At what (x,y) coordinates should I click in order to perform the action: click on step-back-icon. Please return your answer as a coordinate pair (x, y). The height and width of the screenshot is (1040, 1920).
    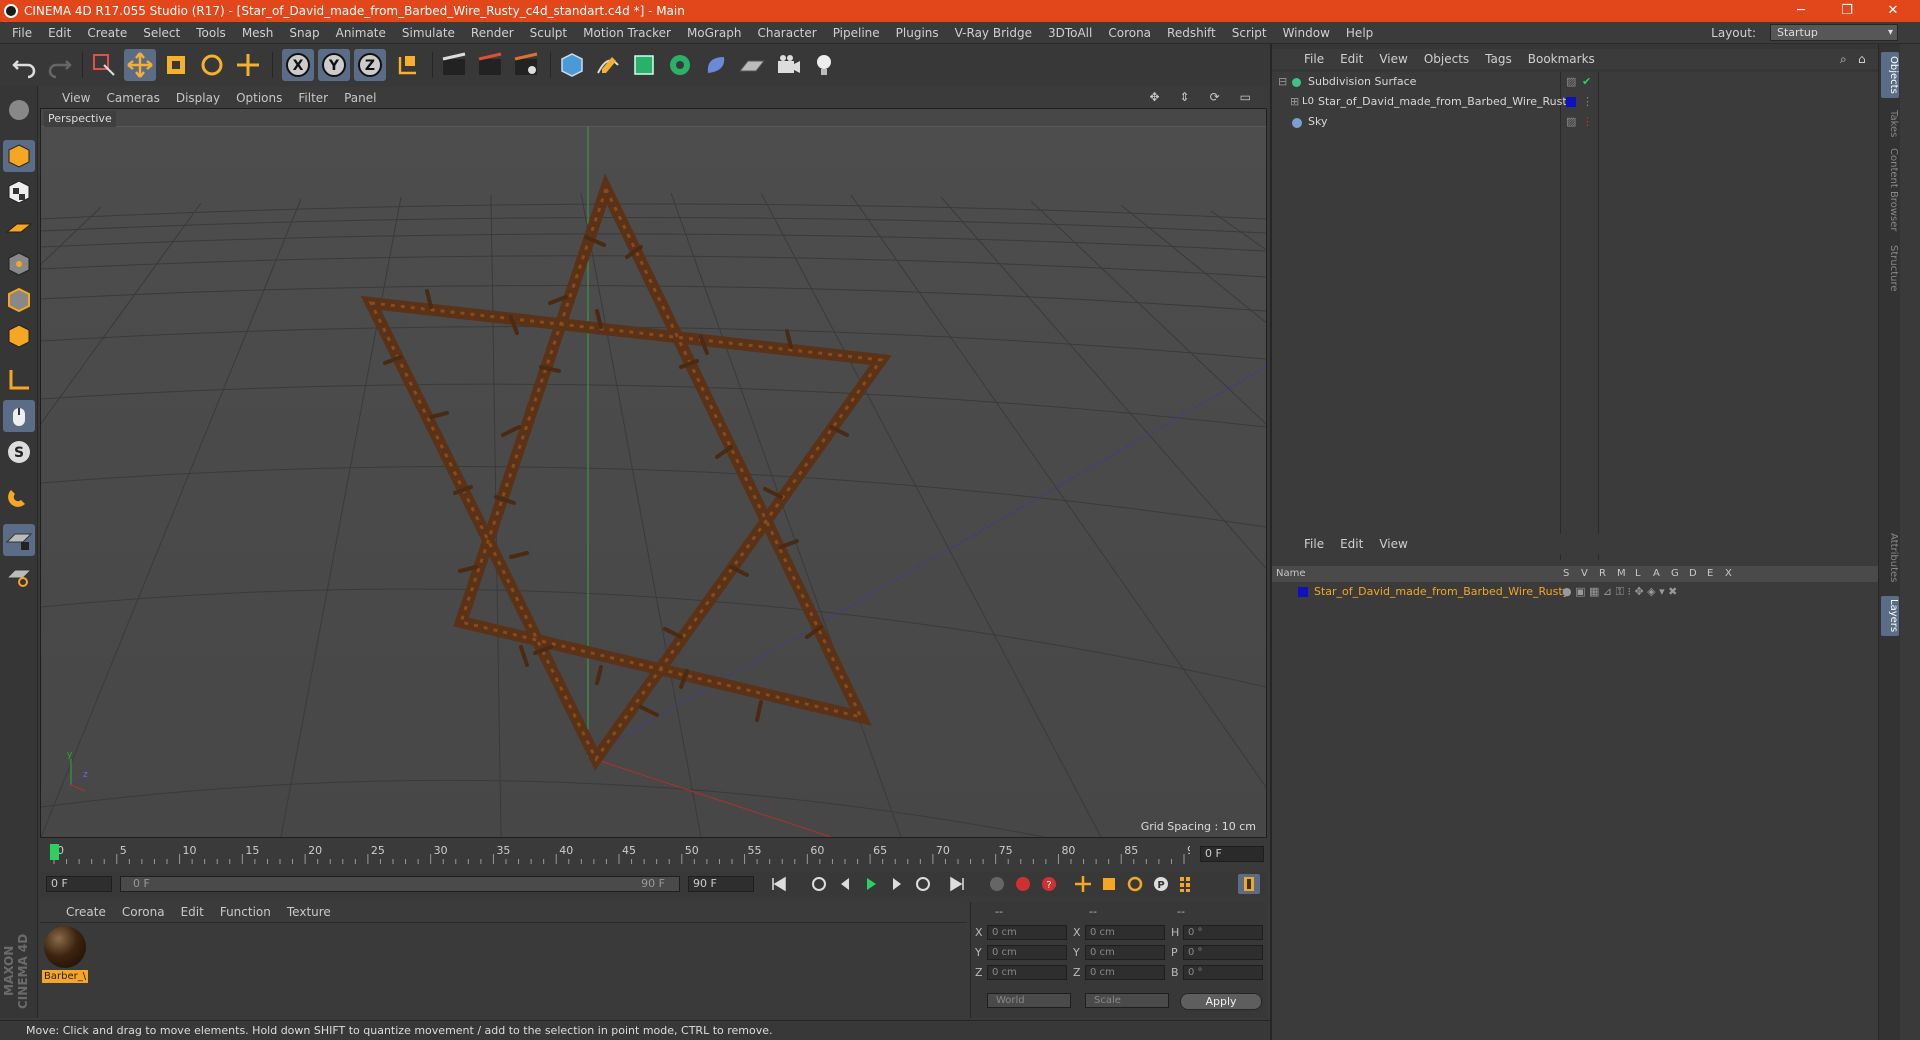
    Looking at the image, I should click on (845, 884).